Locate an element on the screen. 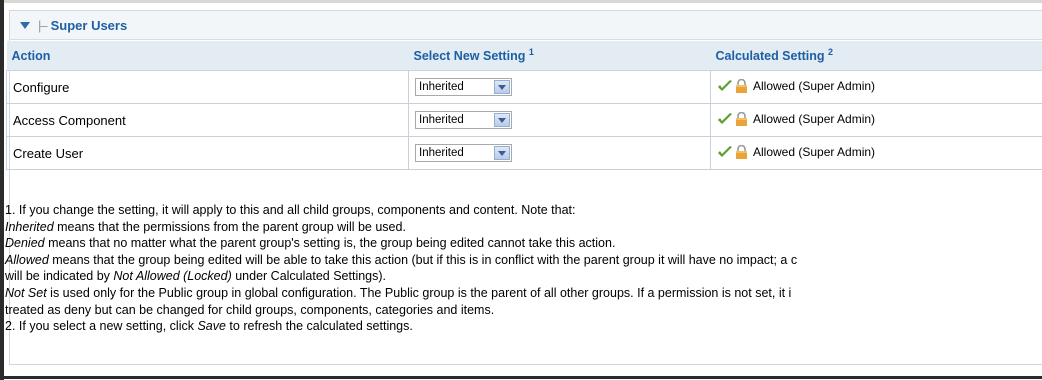  action-cell: Create User is located at coordinates (207, 153).